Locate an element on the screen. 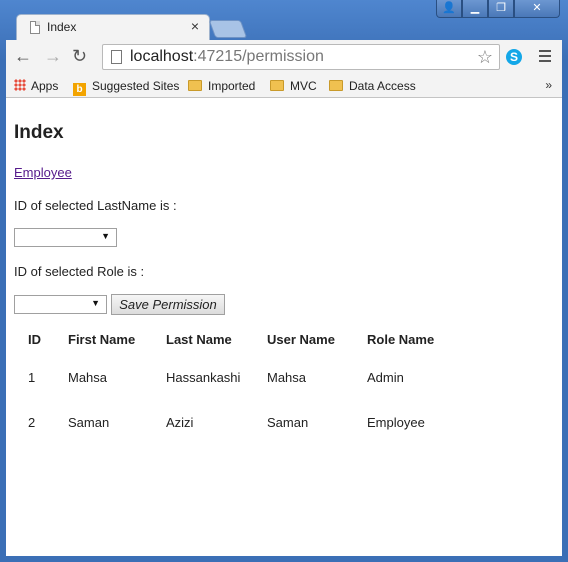 The image size is (568, 562). bookmark-label: Suggested Sites is located at coordinates (136, 86).